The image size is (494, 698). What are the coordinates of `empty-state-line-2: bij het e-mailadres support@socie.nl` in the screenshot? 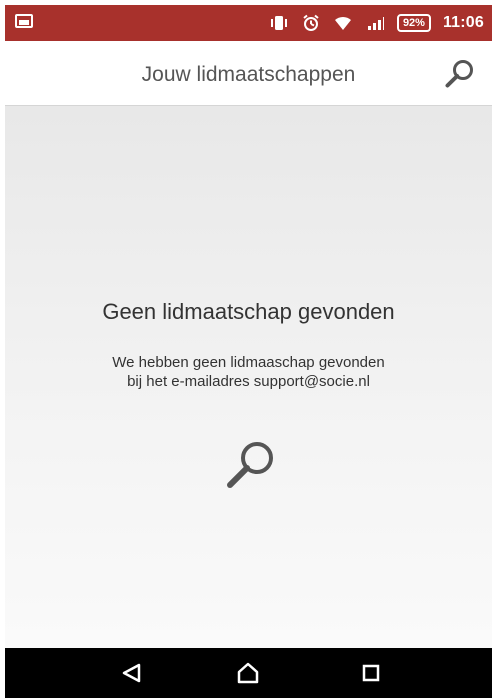 It's located at (248, 381).